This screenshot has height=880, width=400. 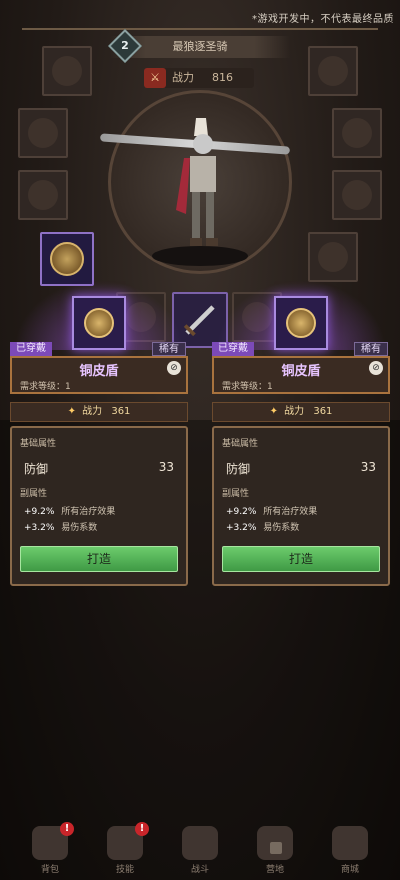 What do you see at coordinates (155, 78) in the screenshot?
I see `power-icon: ⚔` at bounding box center [155, 78].